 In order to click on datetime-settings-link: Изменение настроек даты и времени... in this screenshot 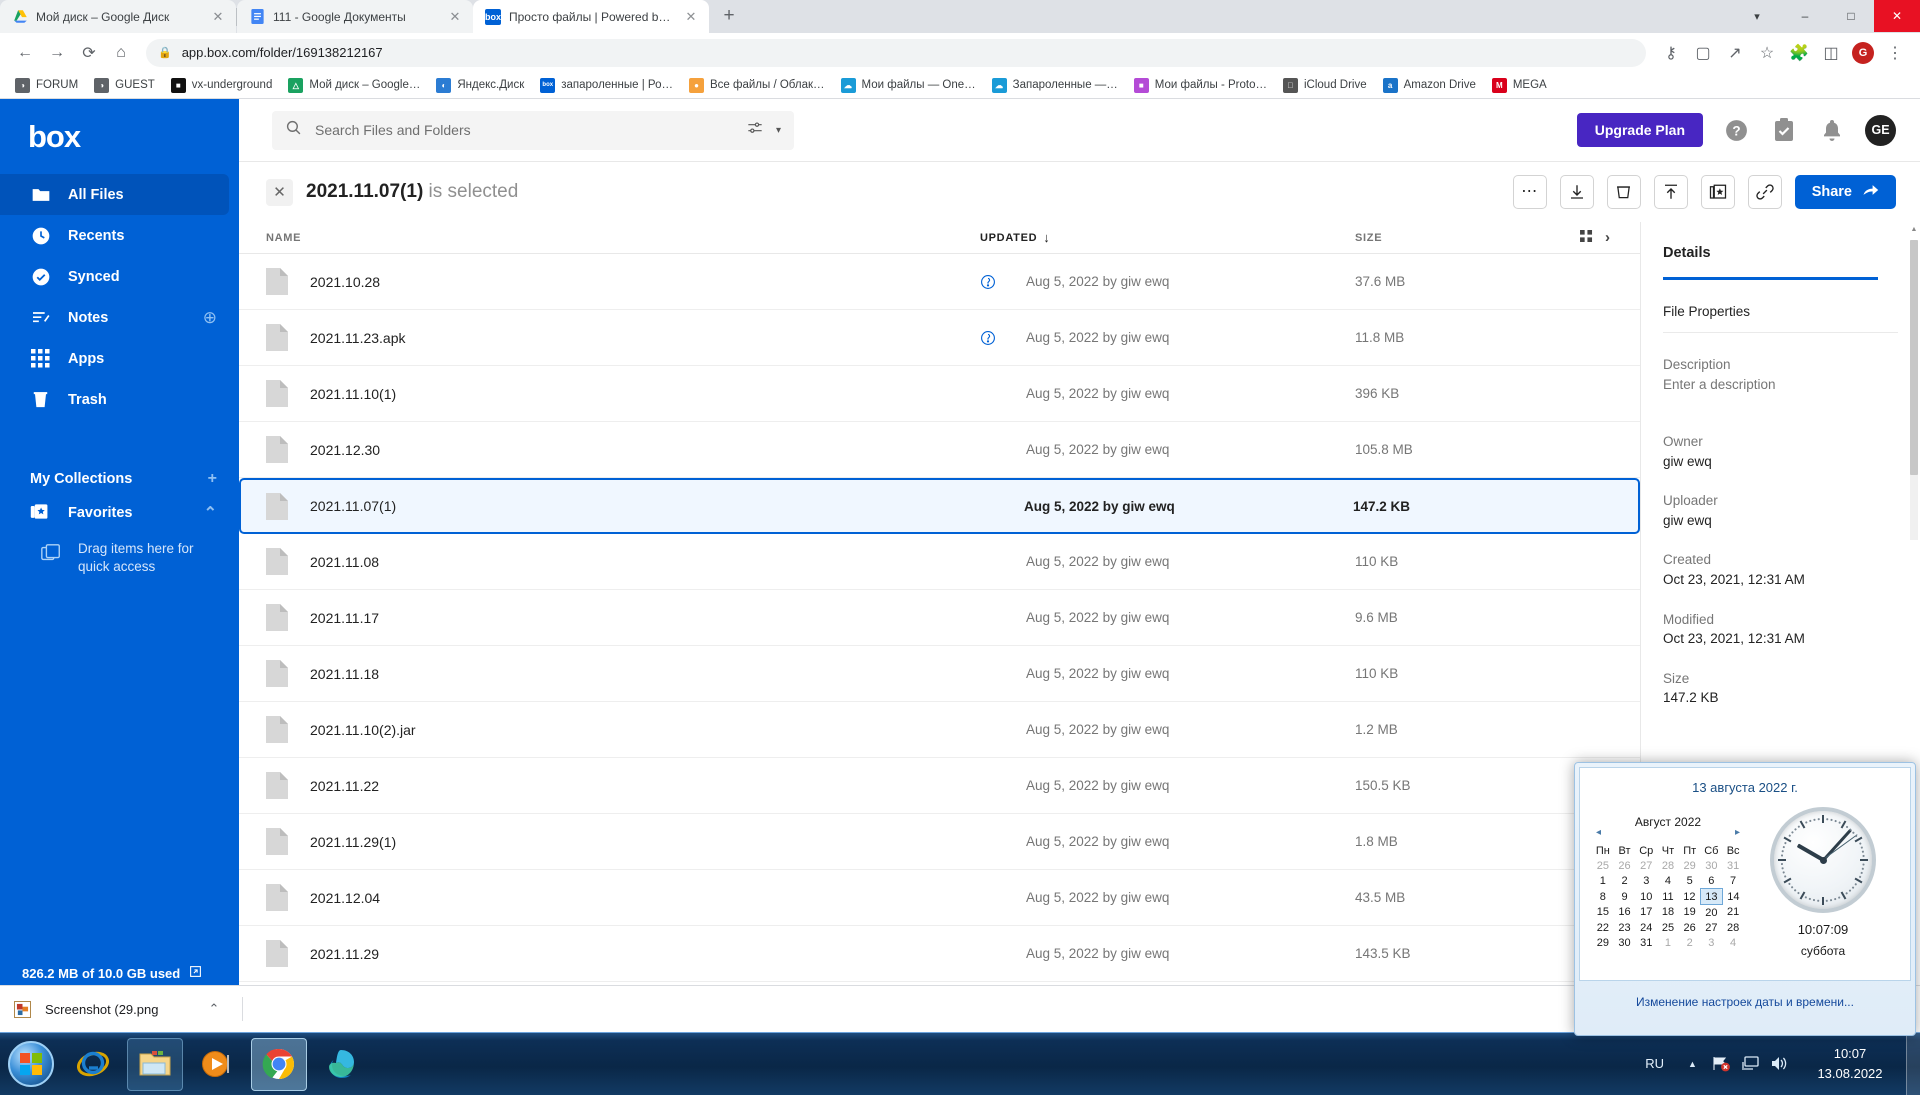, I will do `click(1745, 995)`.